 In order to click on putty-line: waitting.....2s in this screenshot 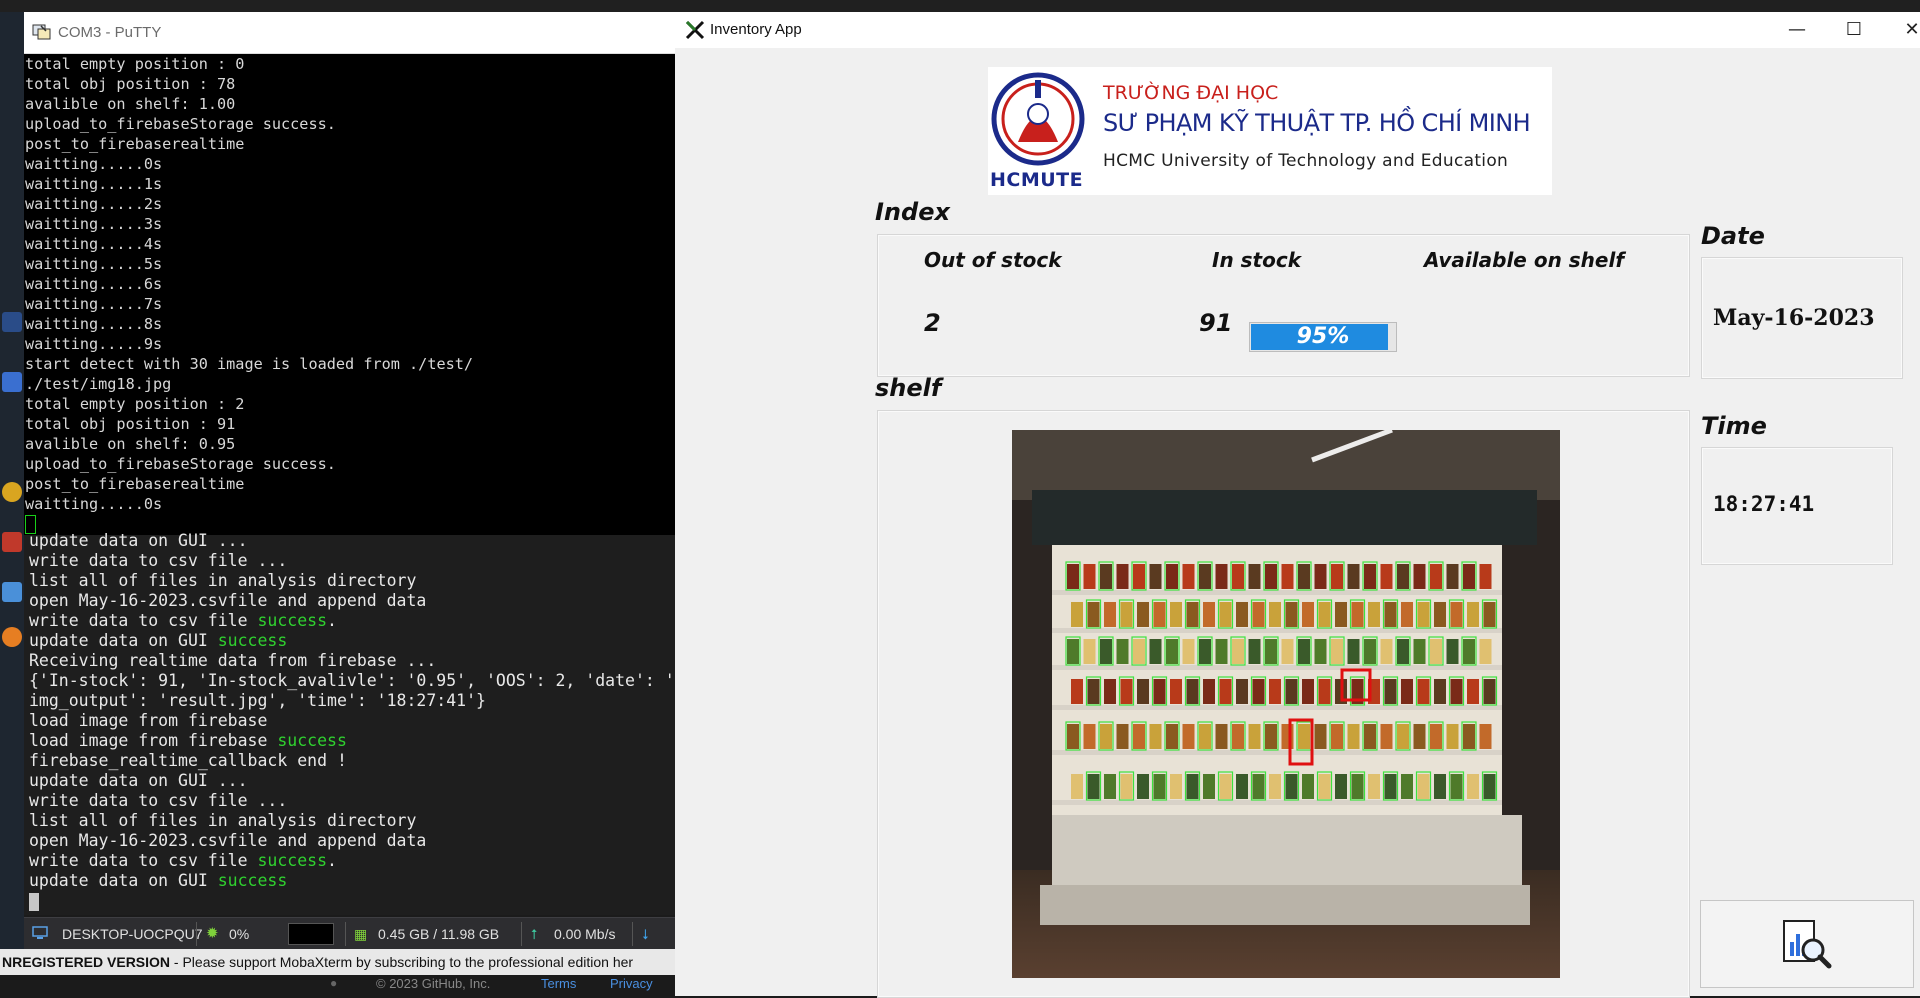, I will do `click(94, 204)`.